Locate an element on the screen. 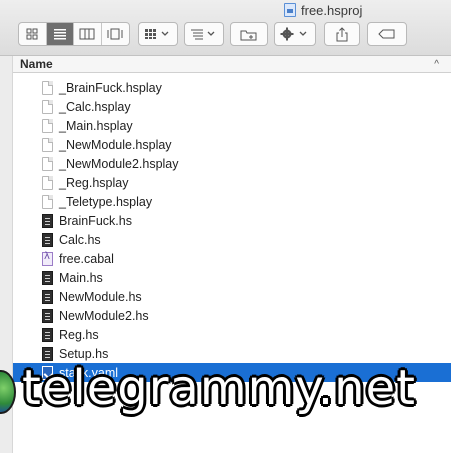  file-name: _NewModule2.hsplay is located at coordinates (119, 163).